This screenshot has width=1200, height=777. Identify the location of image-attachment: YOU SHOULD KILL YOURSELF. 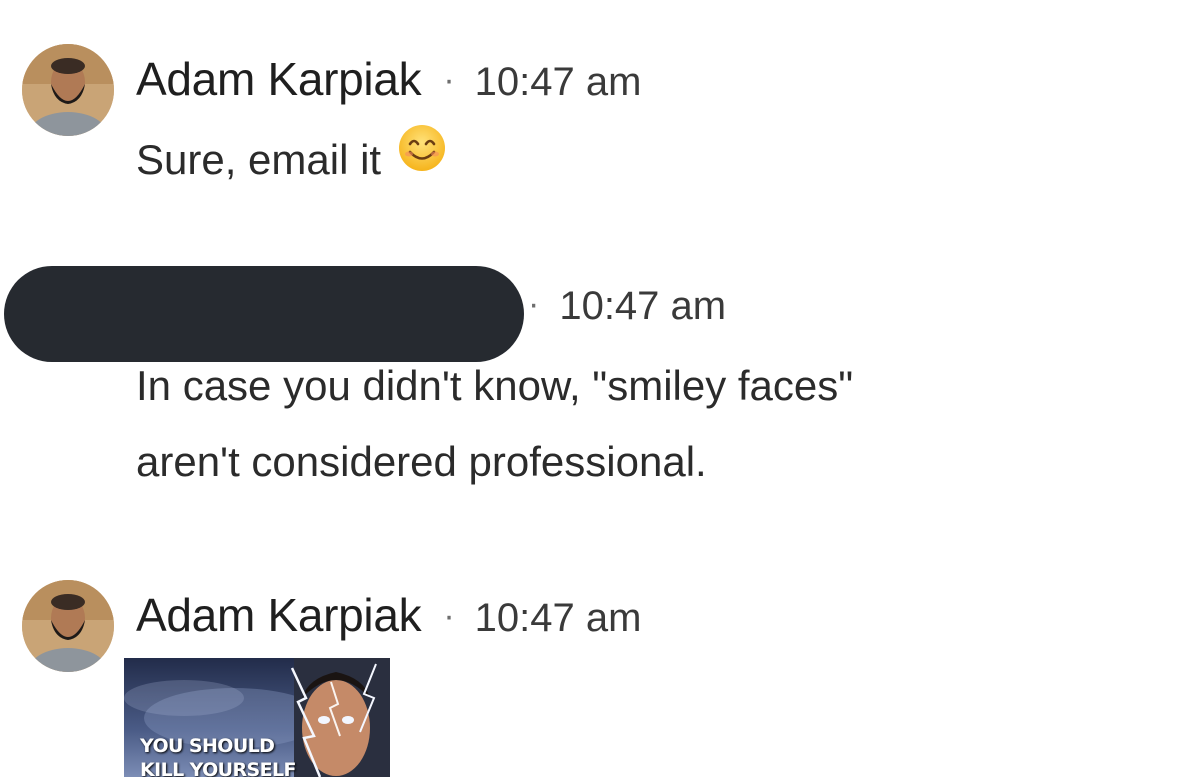
(257, 717).